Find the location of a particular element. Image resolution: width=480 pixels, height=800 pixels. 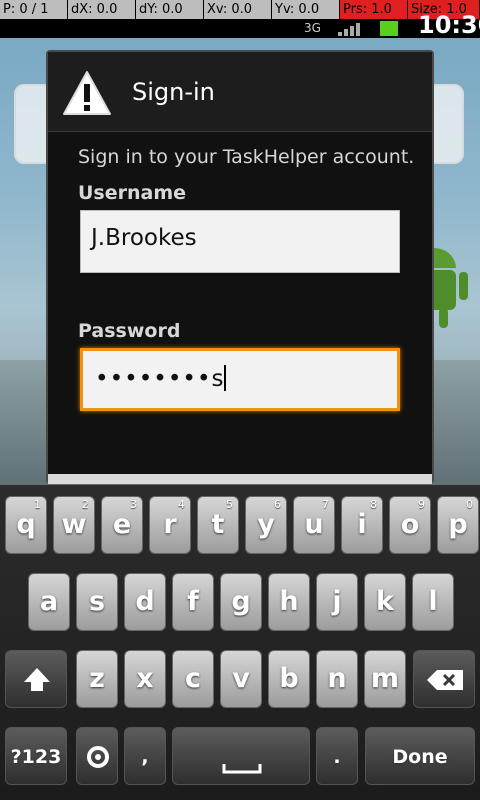

key-y: y6 is located at coordinates (266, 525).